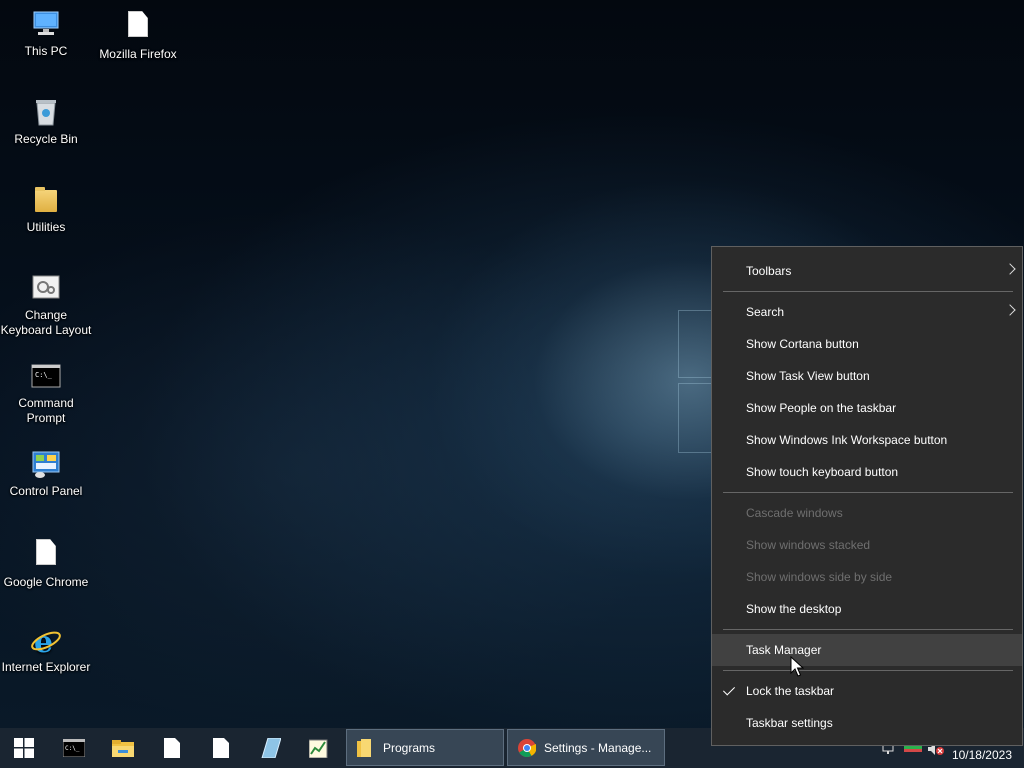 Image resolution: width=1024 pixels, height=768 pixels. Describe the element at coordinates (784, 650) in the screenshot. I see `menu-item-label: Task Manager` at that location.